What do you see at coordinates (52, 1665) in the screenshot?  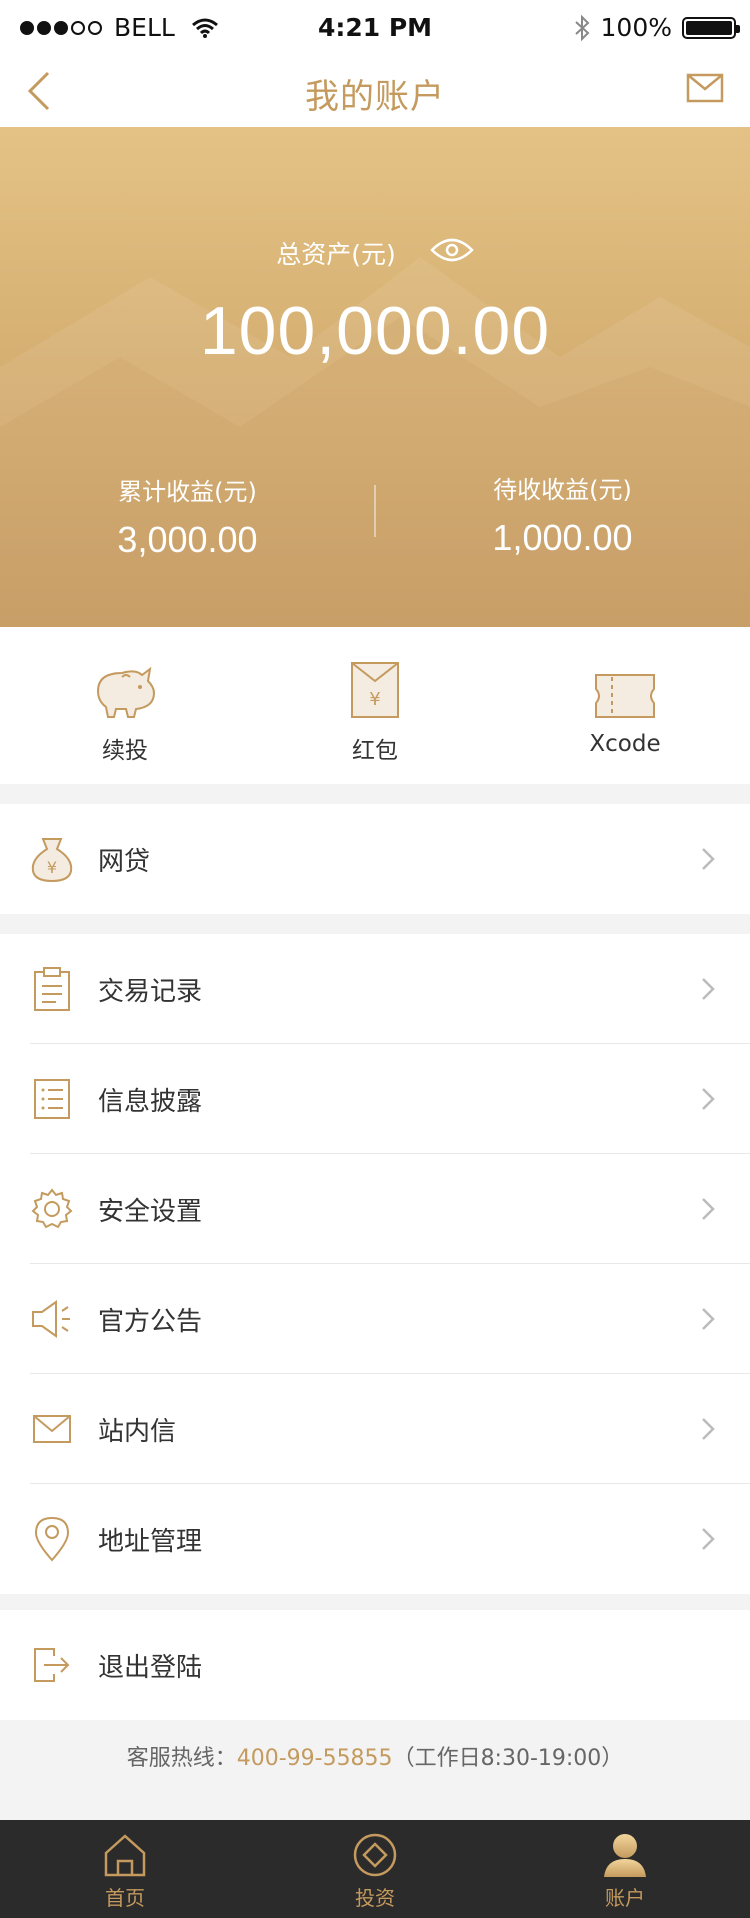 I see `logout-icon` at bounding box center [52, 1665].